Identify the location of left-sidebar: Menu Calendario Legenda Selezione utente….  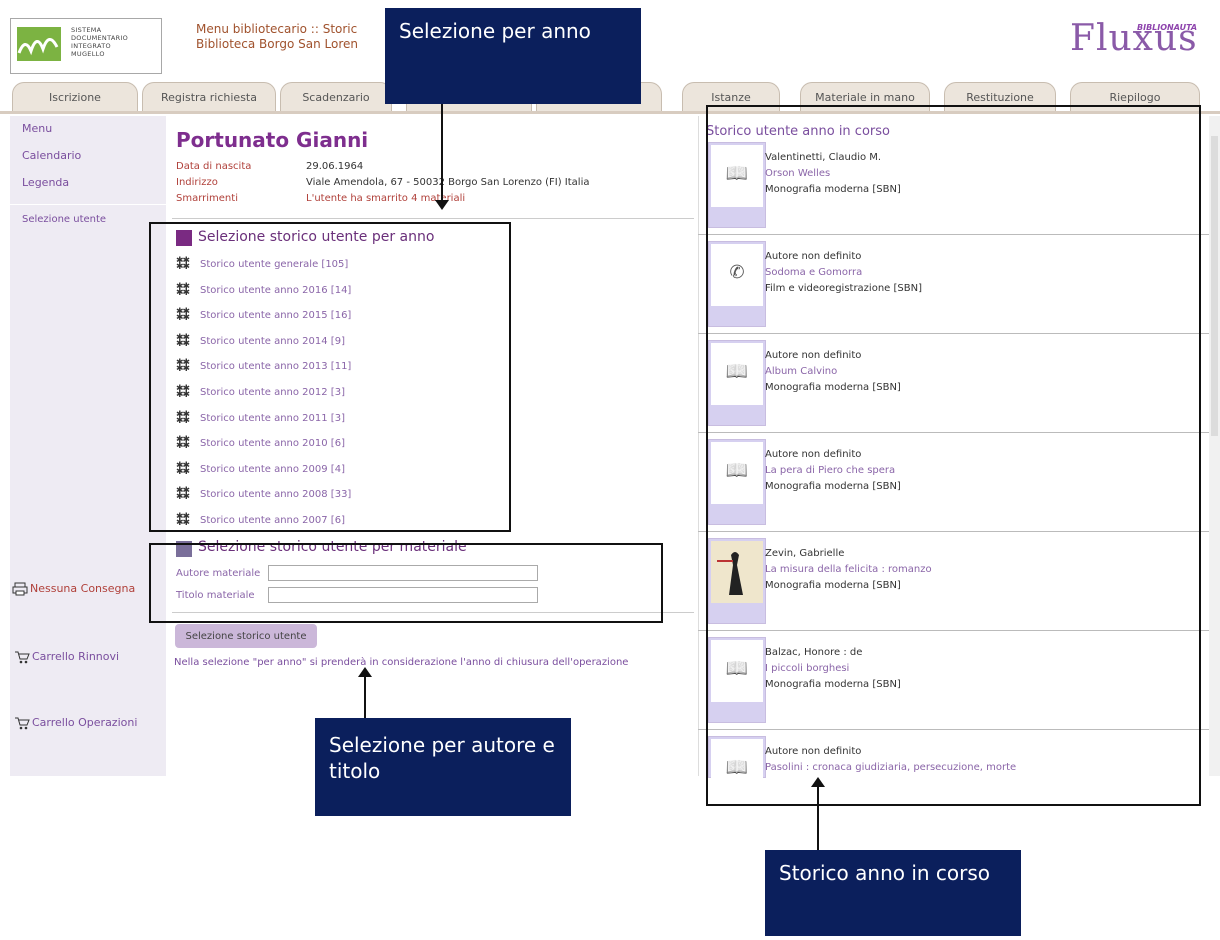
(88, 446).